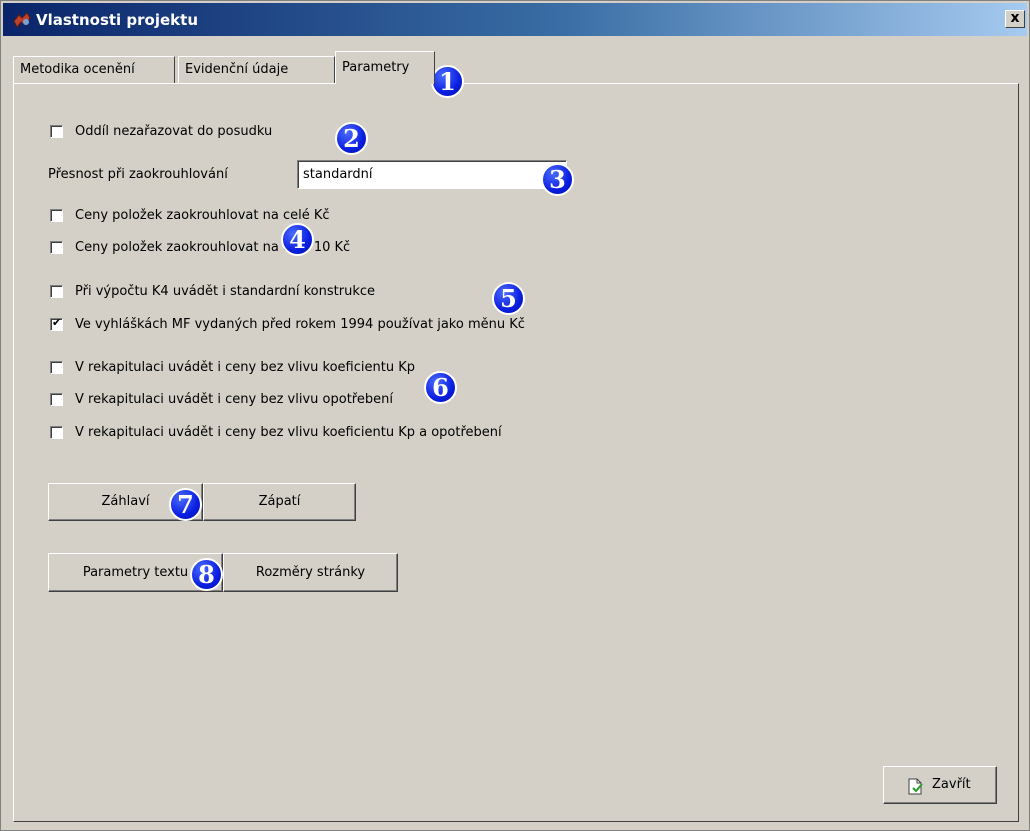 This screenshot has width=1030, height=831. What do you see at coordinates (206, 574) in the screenshot?
I see `callout-marker-8: 8` at bounding box center [206, 574].